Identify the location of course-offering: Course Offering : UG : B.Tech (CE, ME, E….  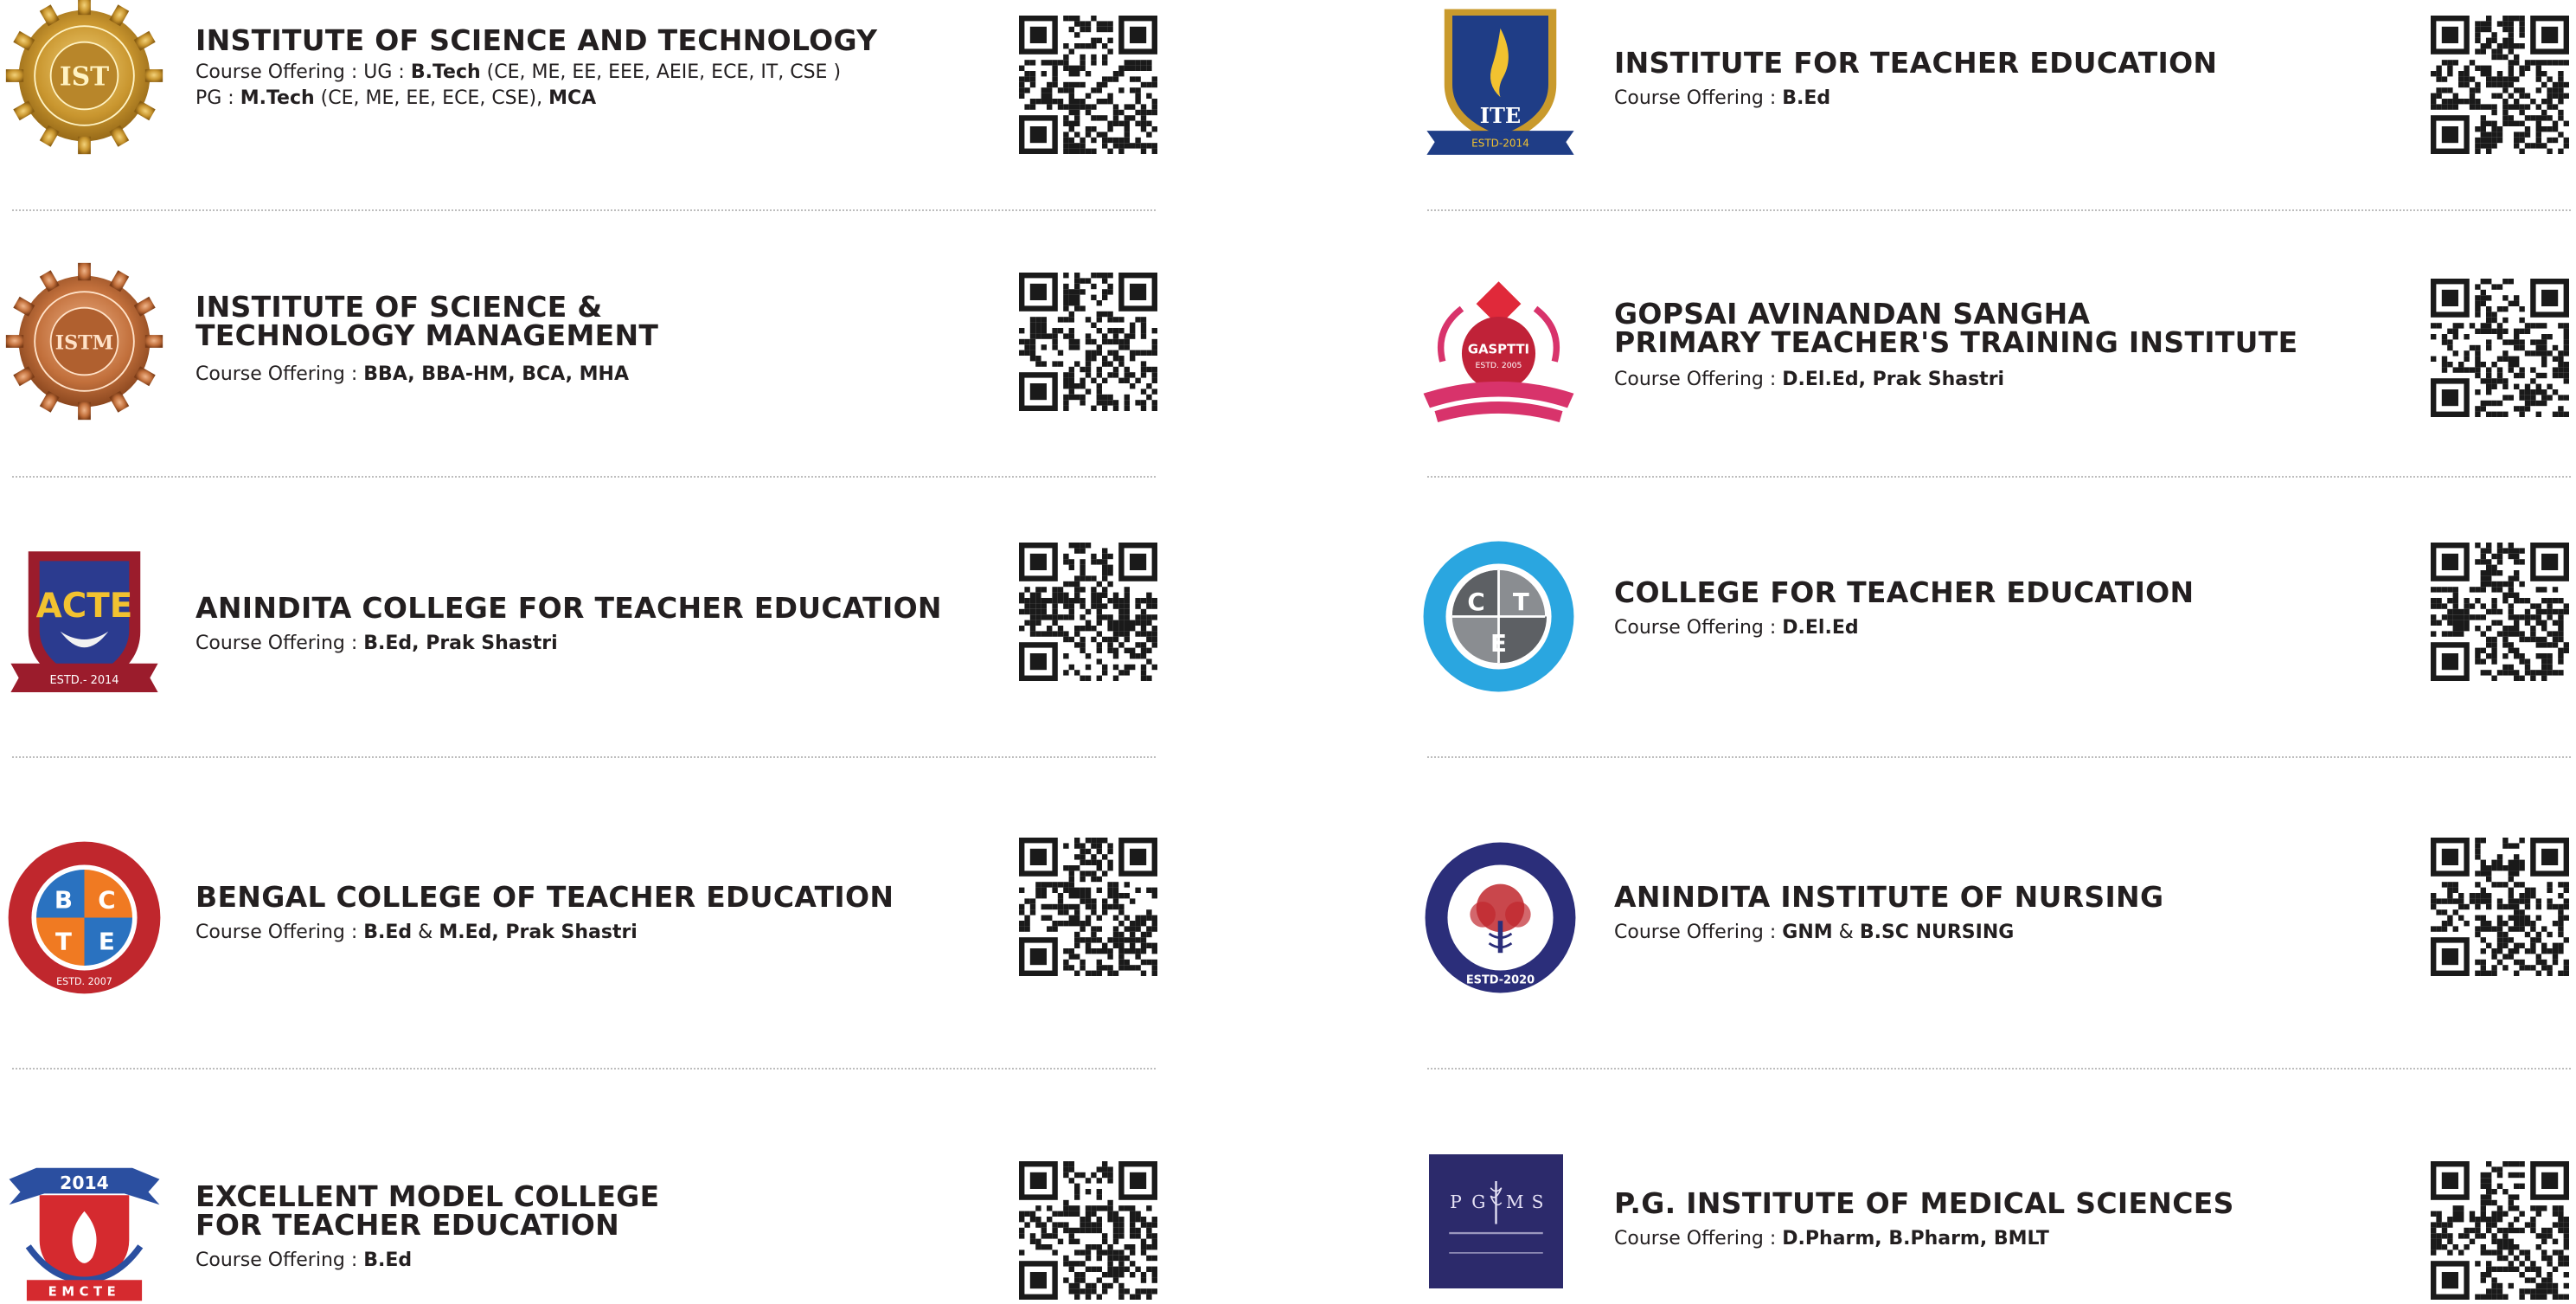
(518, 72).